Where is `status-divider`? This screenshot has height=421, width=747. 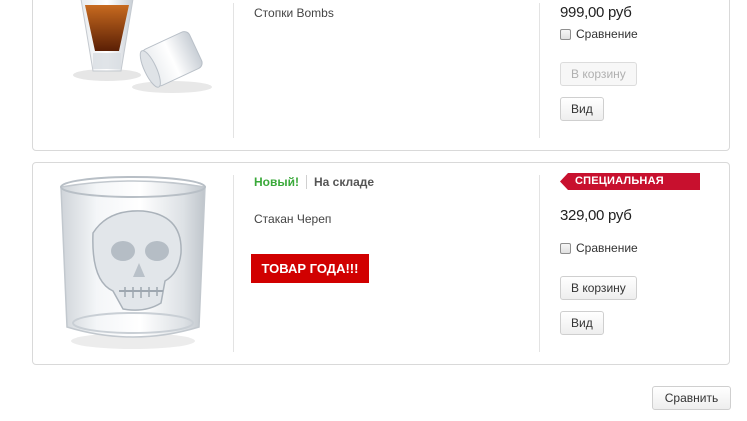 status-divider is located at coordinates (306, 182).